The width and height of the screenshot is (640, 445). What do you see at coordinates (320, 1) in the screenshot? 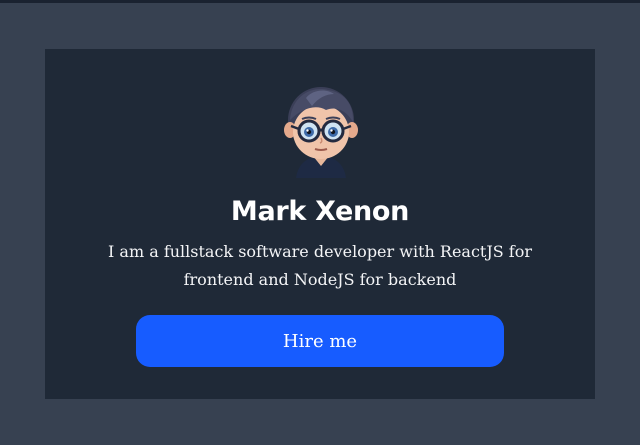
I see `top-strip` at bounding box center [320, 1].